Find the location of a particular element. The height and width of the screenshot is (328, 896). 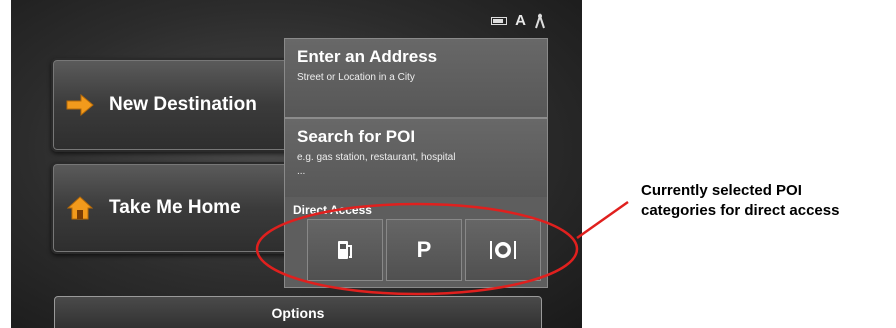

callout-line-1: Currently selected POI is located at coordinates (721, 190).